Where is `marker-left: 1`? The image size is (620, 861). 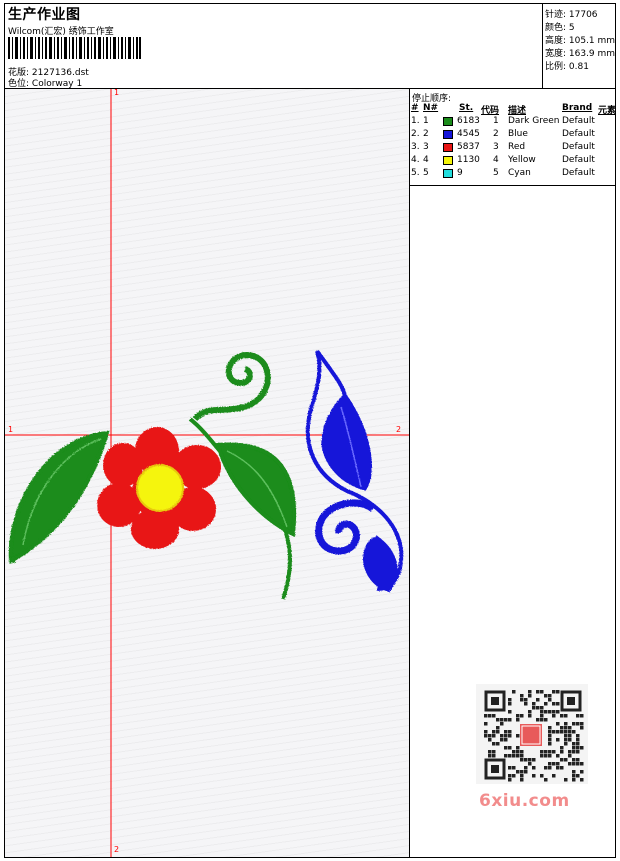
marker-left: 1 is located at coordinates (11, 429).